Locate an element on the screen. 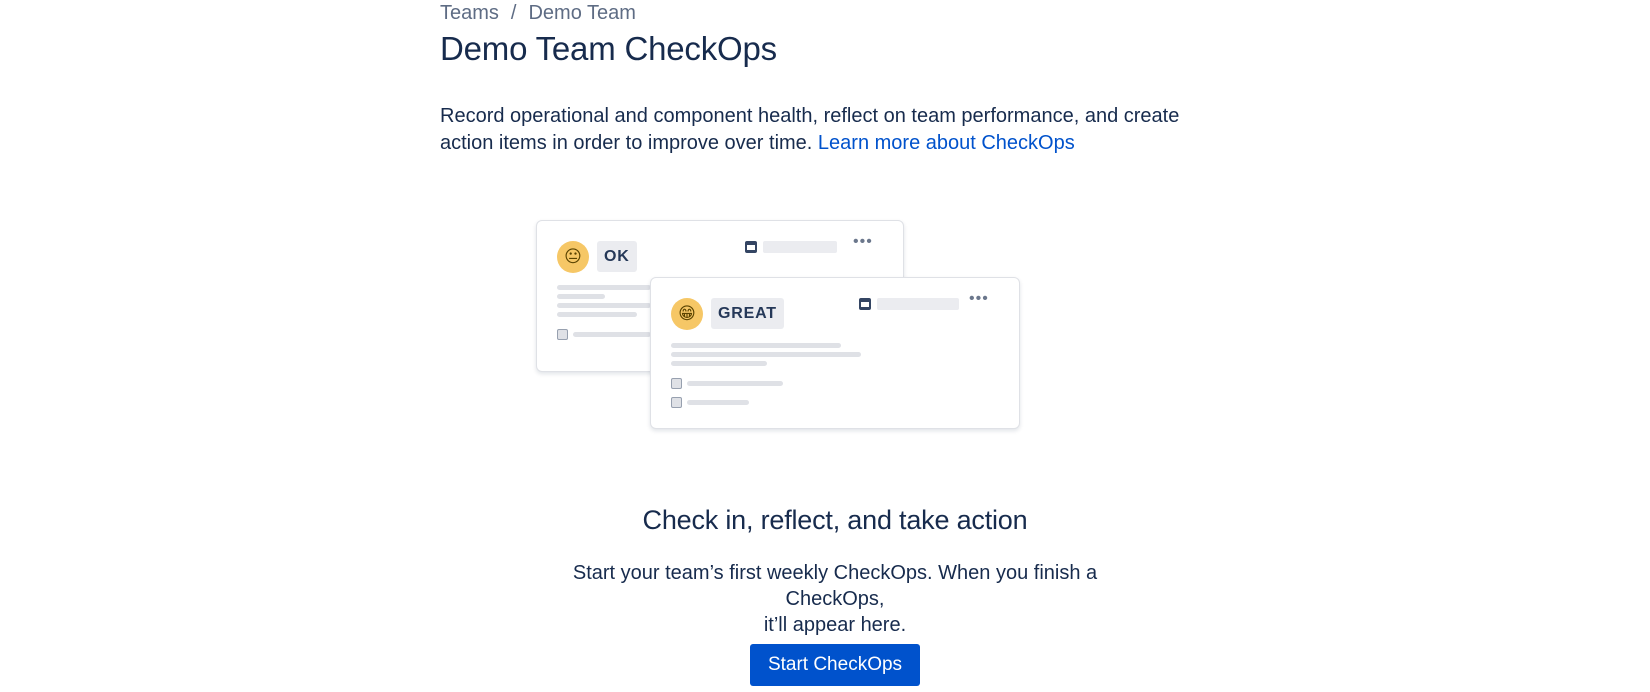  breadcrumb-demo-team-link: Demo Team is located at coordinates (581, 13).